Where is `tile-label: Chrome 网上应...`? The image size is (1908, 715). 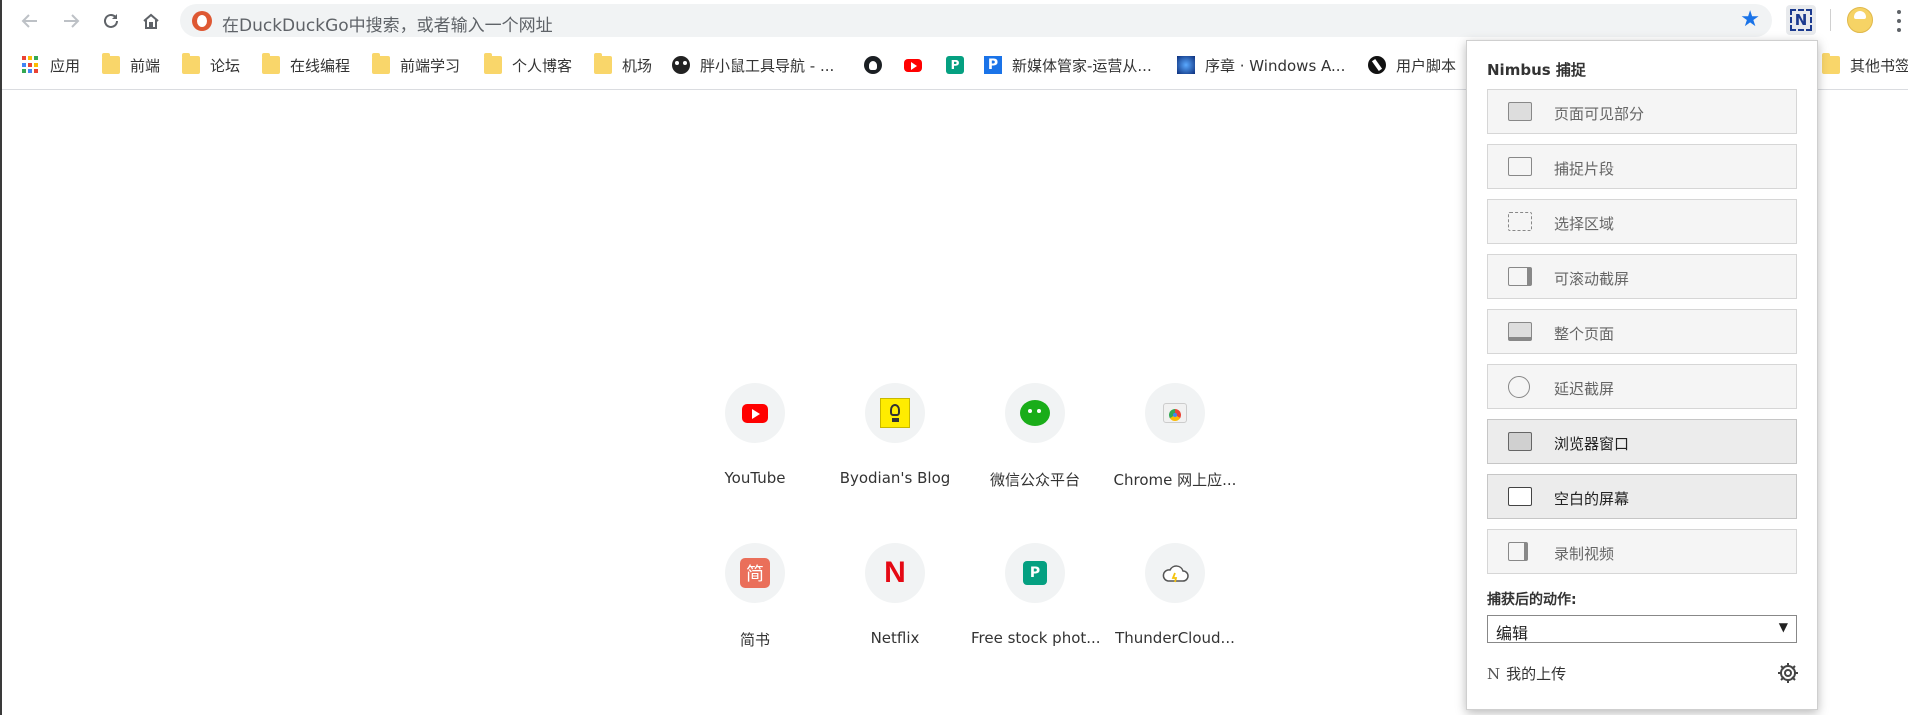
tile-label: Chrome 网上应... is located at coordinates (1175, 480).